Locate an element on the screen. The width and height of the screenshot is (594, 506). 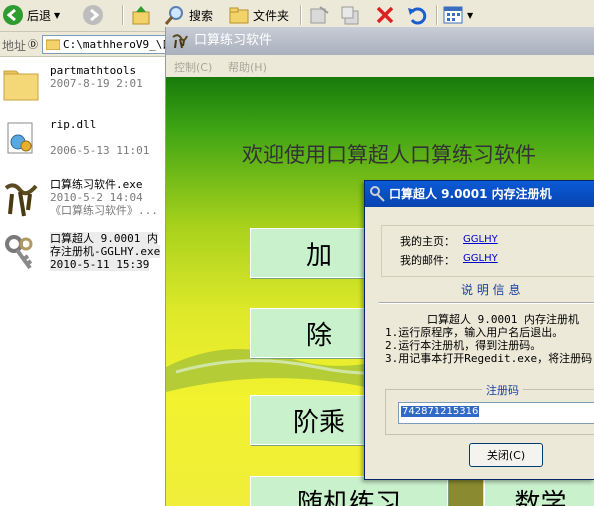
instruction-line: 3.用记事本打开Regedit.exe，将注册码 is located at coordinates (489, 358).